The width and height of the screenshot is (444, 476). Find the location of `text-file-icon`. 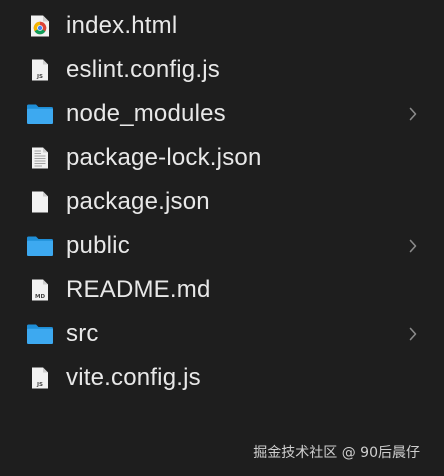

text-file-icon is located at coordinates (40, 158).